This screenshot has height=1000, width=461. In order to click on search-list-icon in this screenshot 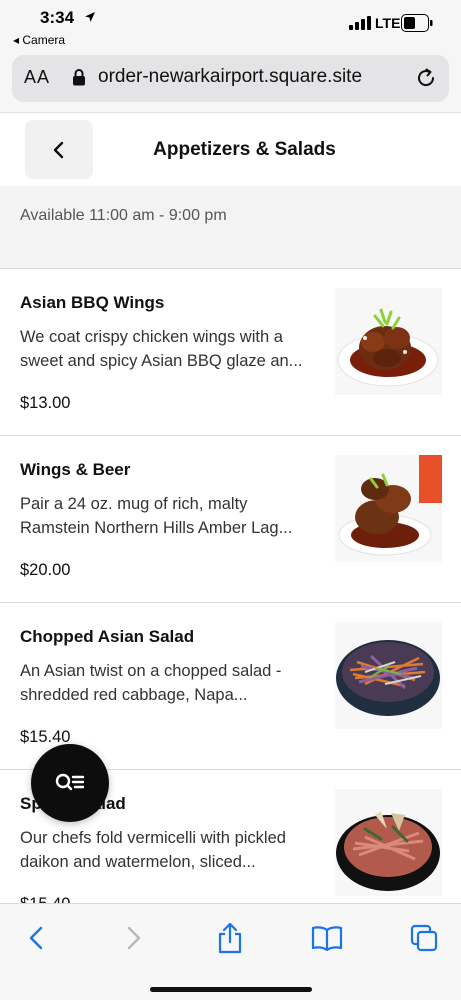, I will do `click(70, 782)`.